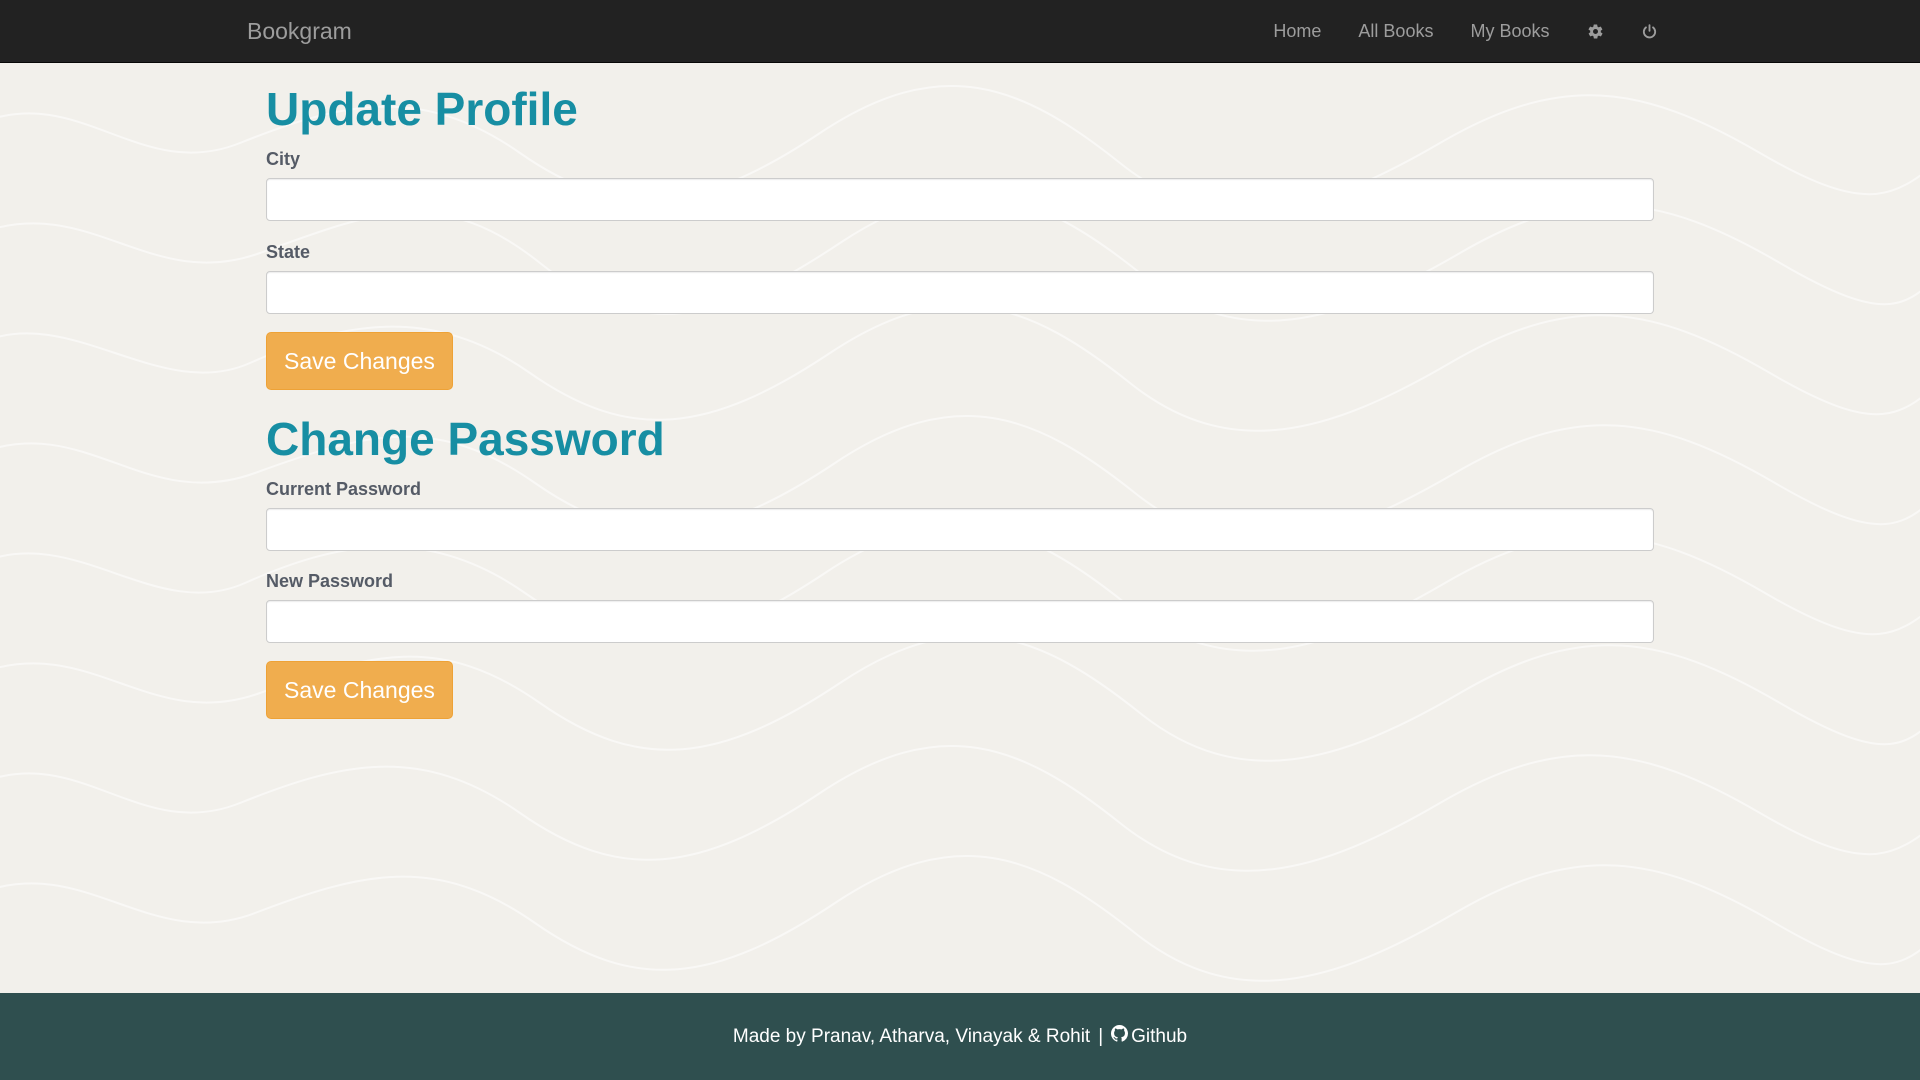  I want to click on save-profile-button: Save Changes, so click(359, 361).